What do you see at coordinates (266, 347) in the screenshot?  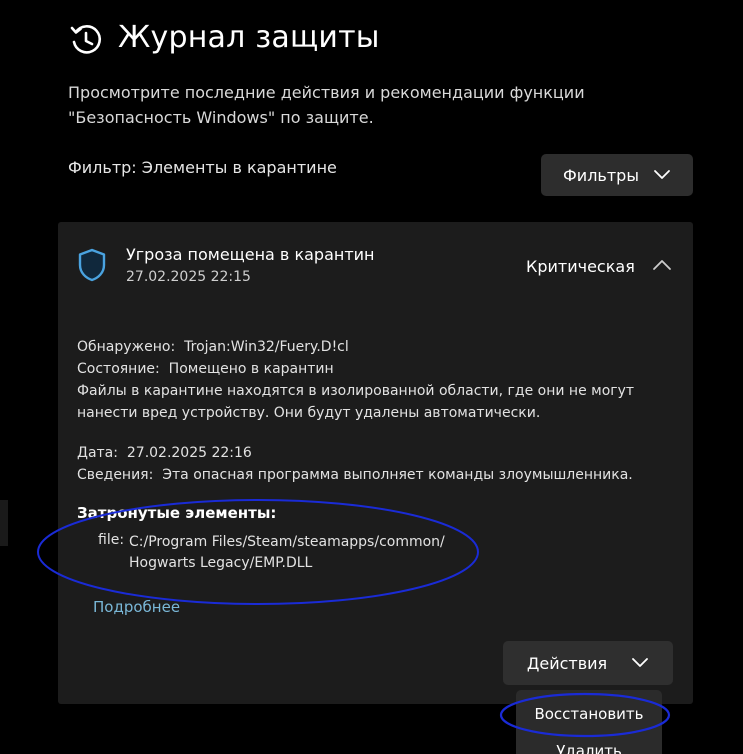 I see `detected-value: Trojan:Win32/Fuery.D!cl` at bounding box center [266, 347].